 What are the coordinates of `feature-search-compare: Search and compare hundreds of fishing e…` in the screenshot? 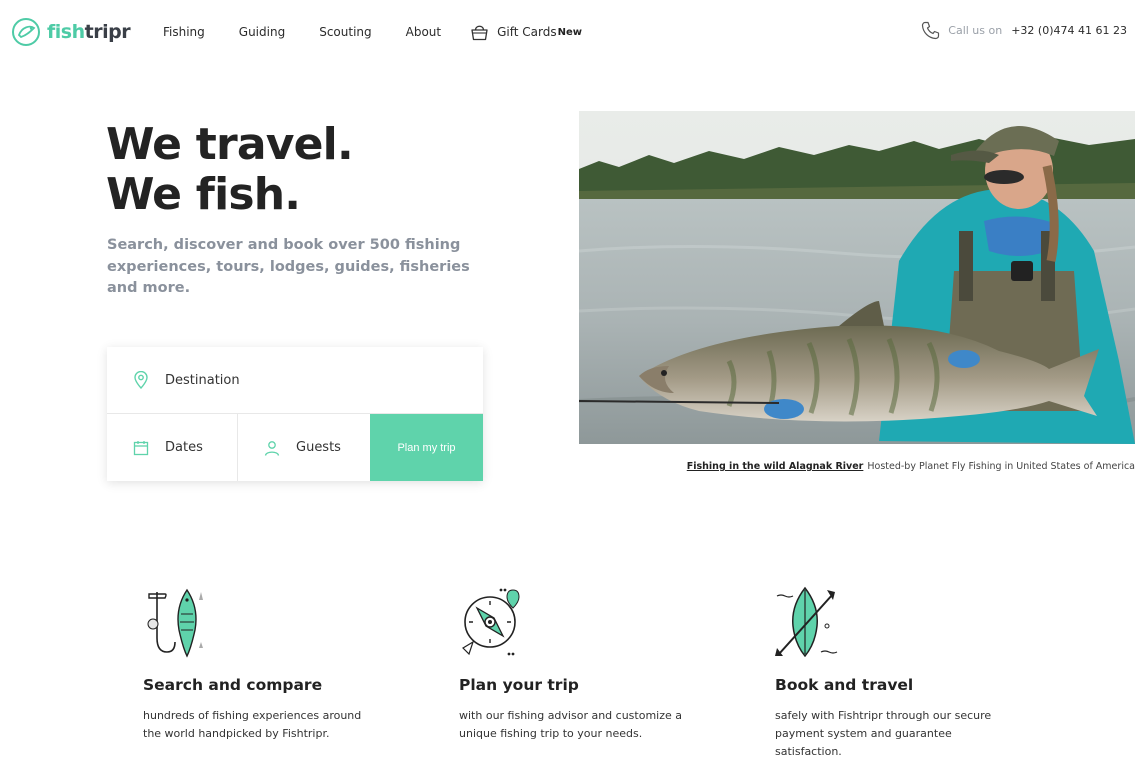 It's located at (263, 663).